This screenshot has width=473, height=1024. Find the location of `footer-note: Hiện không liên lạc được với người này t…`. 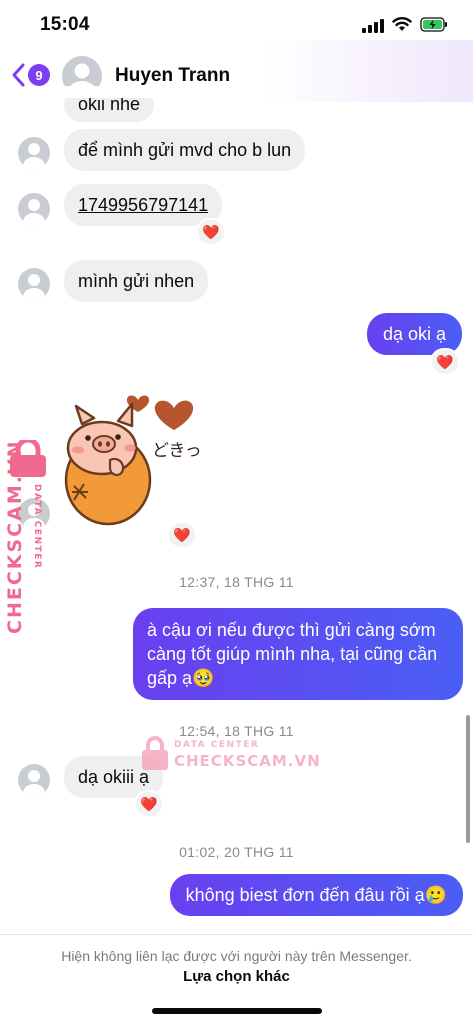

footer-note: Hiện không liên lạc được với người này t… is located at coordinates (236, 956).